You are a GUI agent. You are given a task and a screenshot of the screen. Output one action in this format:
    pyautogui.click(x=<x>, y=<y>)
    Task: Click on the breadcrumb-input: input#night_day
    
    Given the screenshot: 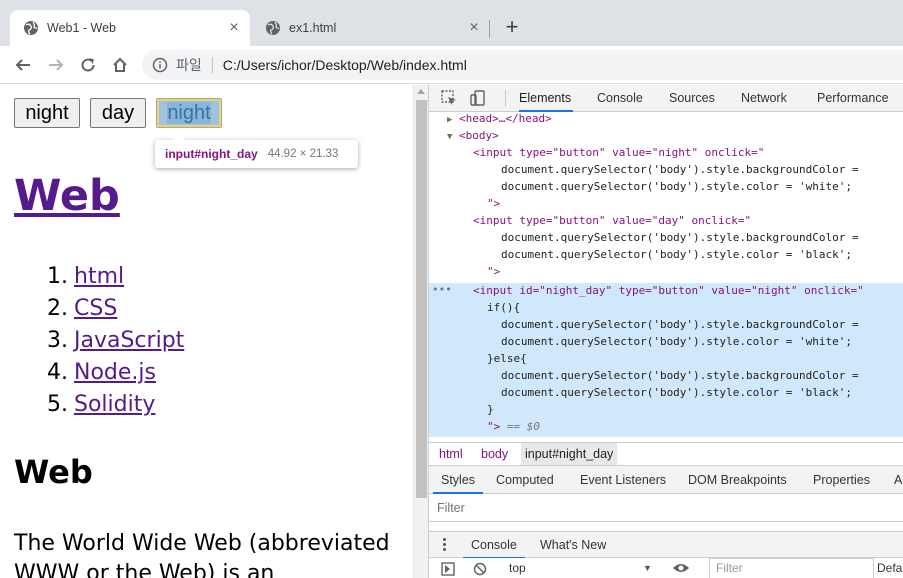 What is the action you would take?
    pyautogui.click(x=569, y=454)
    